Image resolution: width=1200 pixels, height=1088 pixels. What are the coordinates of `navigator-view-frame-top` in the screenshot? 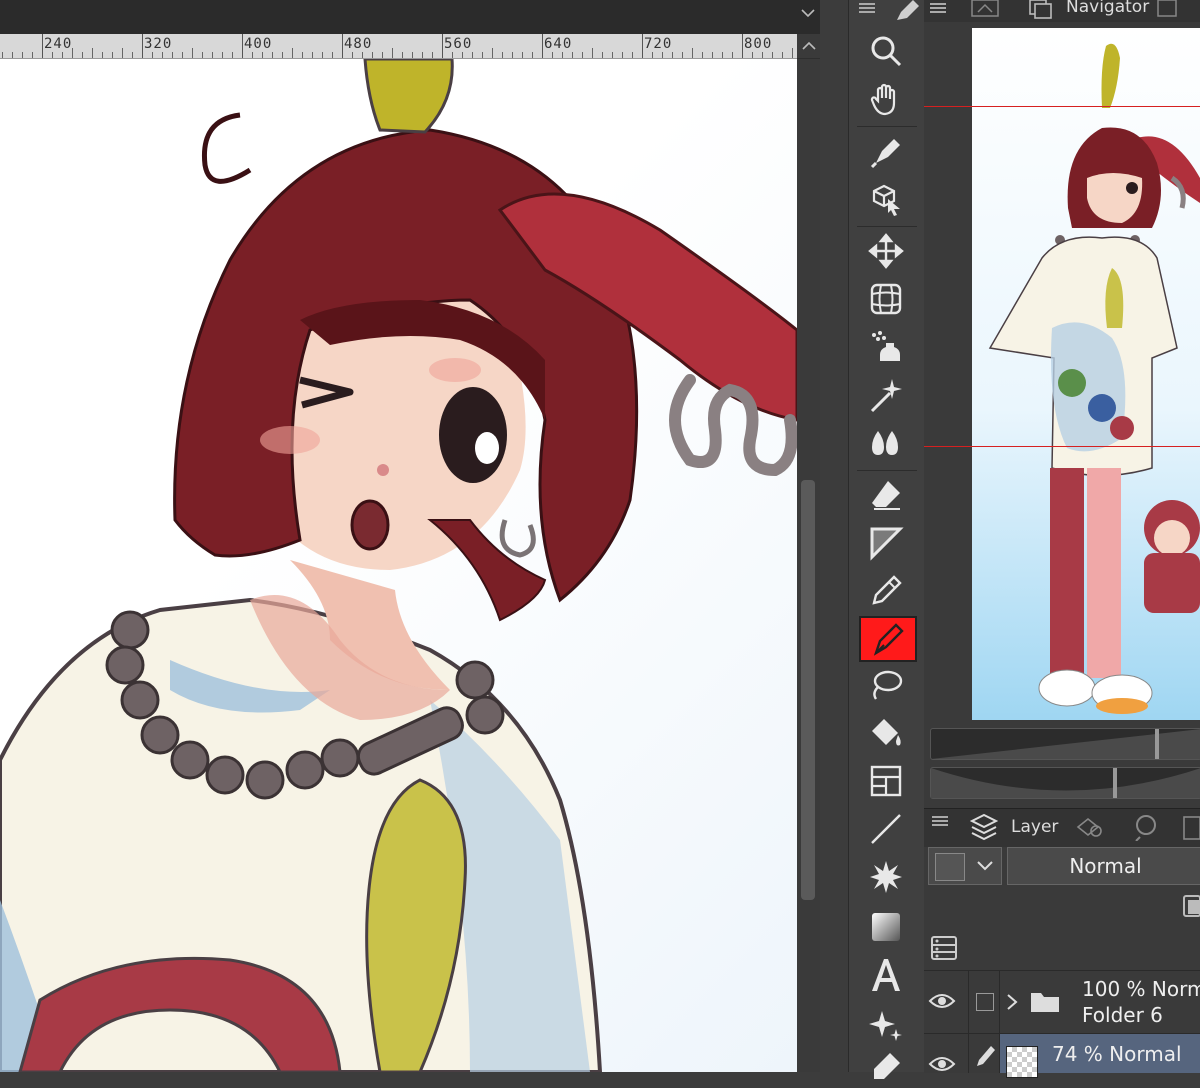 It's located at (1062, 106).